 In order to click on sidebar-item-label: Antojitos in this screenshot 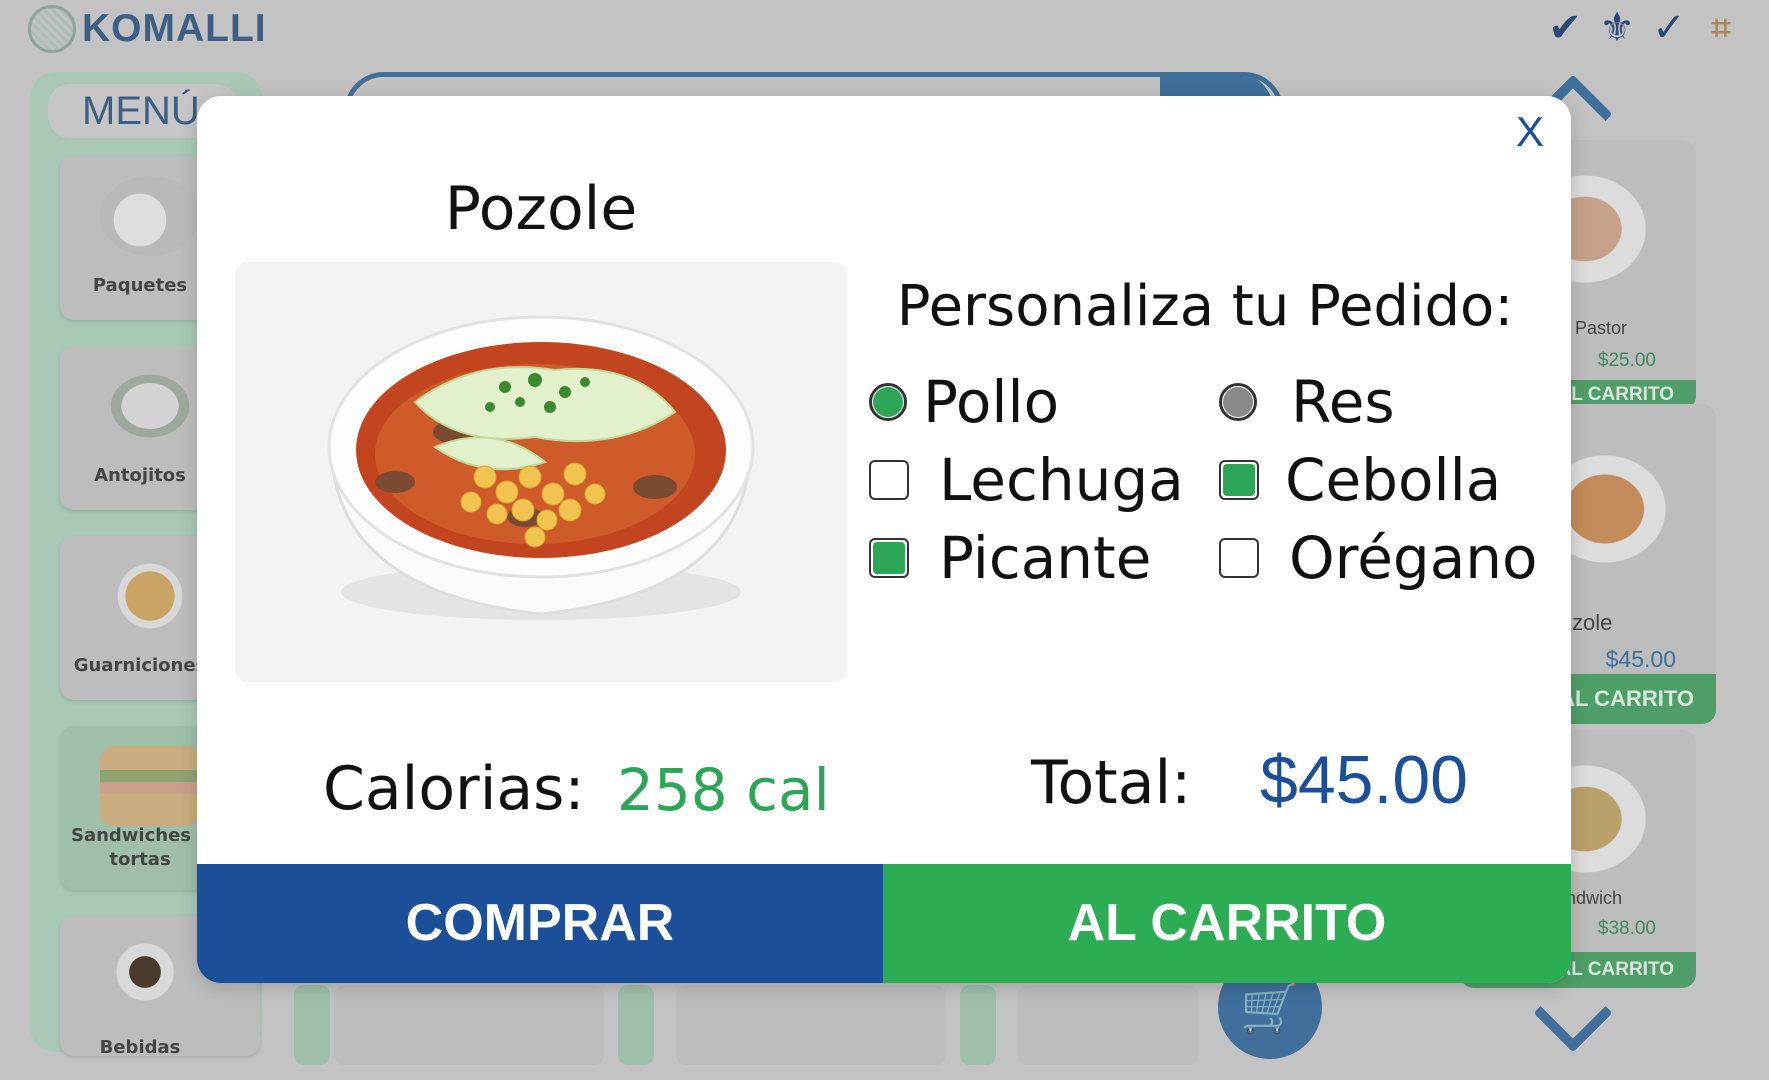, I will do `click(140, 475)`.